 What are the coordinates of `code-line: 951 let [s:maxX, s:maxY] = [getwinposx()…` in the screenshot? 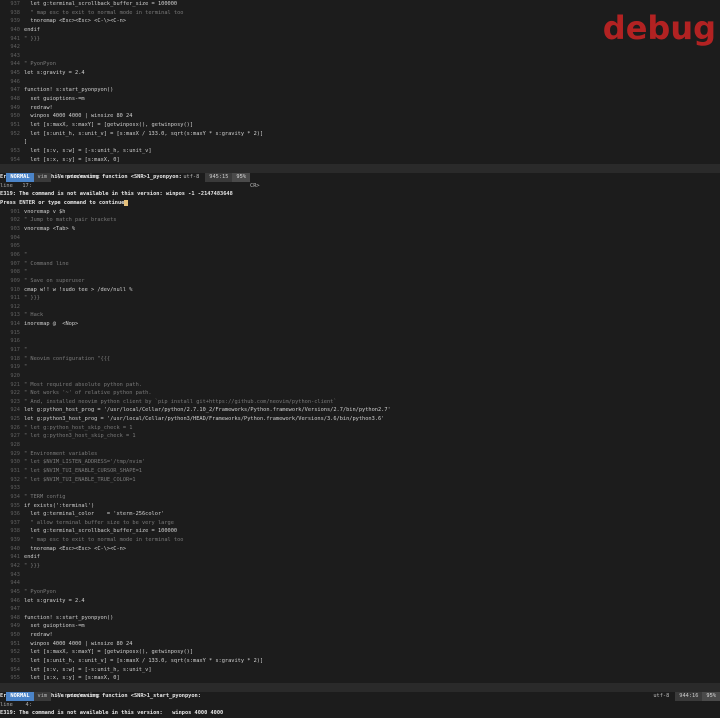 It's located at (360, 125).